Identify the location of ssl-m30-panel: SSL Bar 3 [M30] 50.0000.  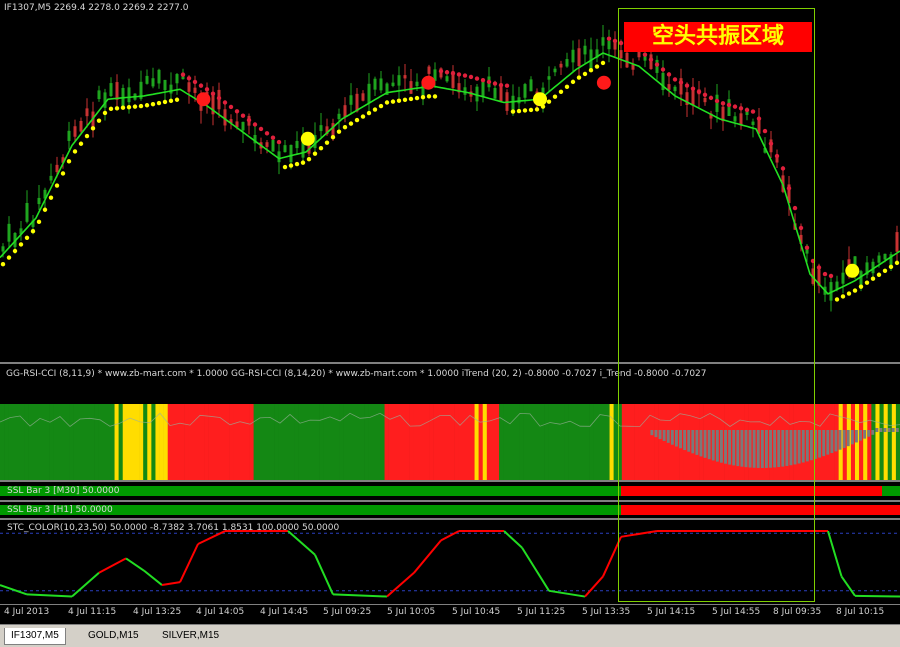
(450, 491).